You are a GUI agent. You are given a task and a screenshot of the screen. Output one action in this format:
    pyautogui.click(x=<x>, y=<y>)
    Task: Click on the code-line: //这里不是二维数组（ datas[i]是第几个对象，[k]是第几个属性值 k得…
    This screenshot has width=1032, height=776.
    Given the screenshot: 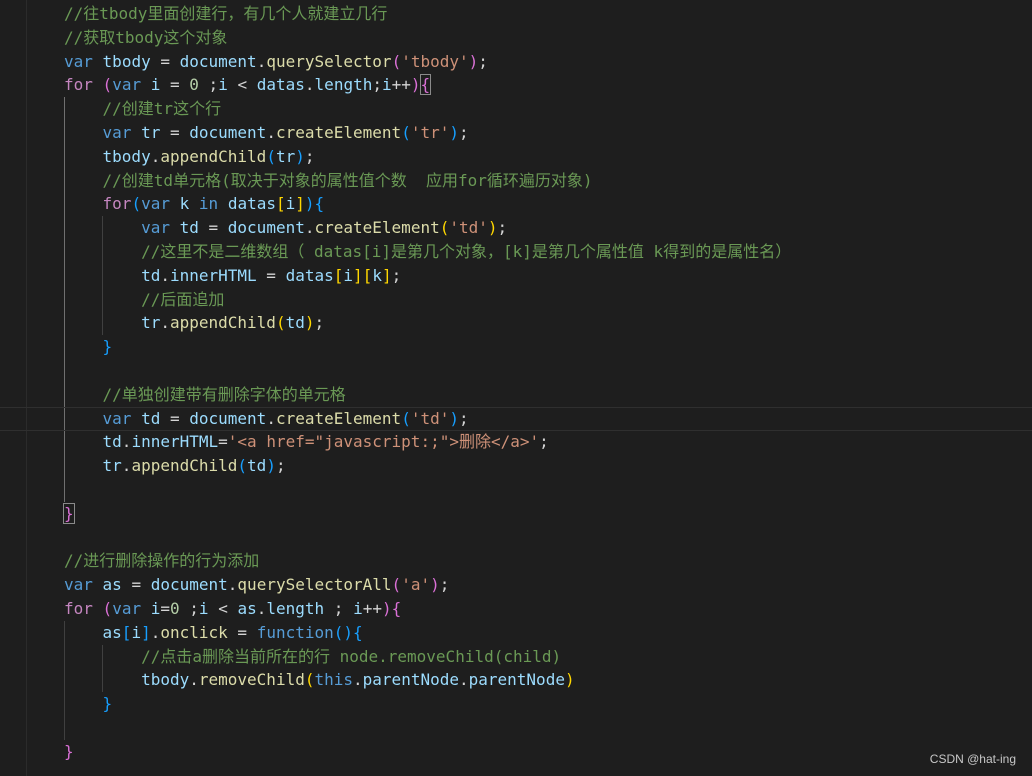 What is the action you would take?
    pyautogui.click(x=516, y=252)
    